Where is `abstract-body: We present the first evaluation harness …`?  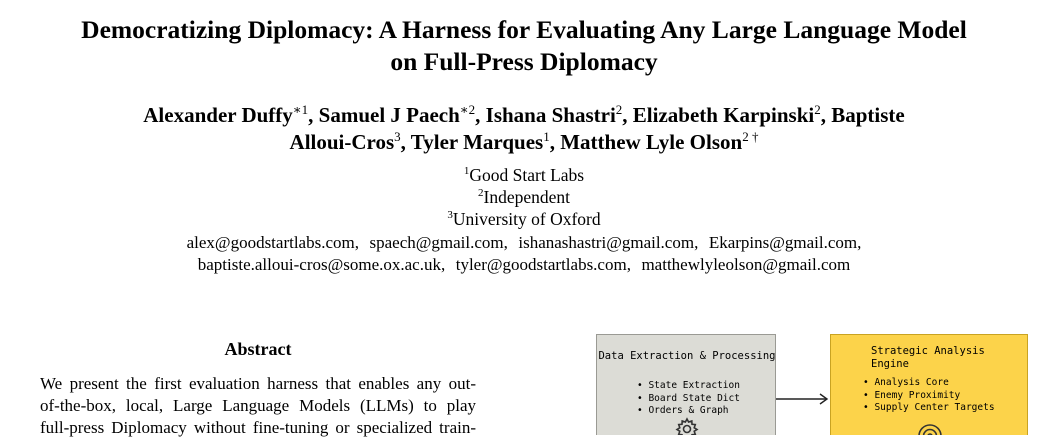
abstract-body: We present the first evaluation harness … is located at coordinates (258, 406).